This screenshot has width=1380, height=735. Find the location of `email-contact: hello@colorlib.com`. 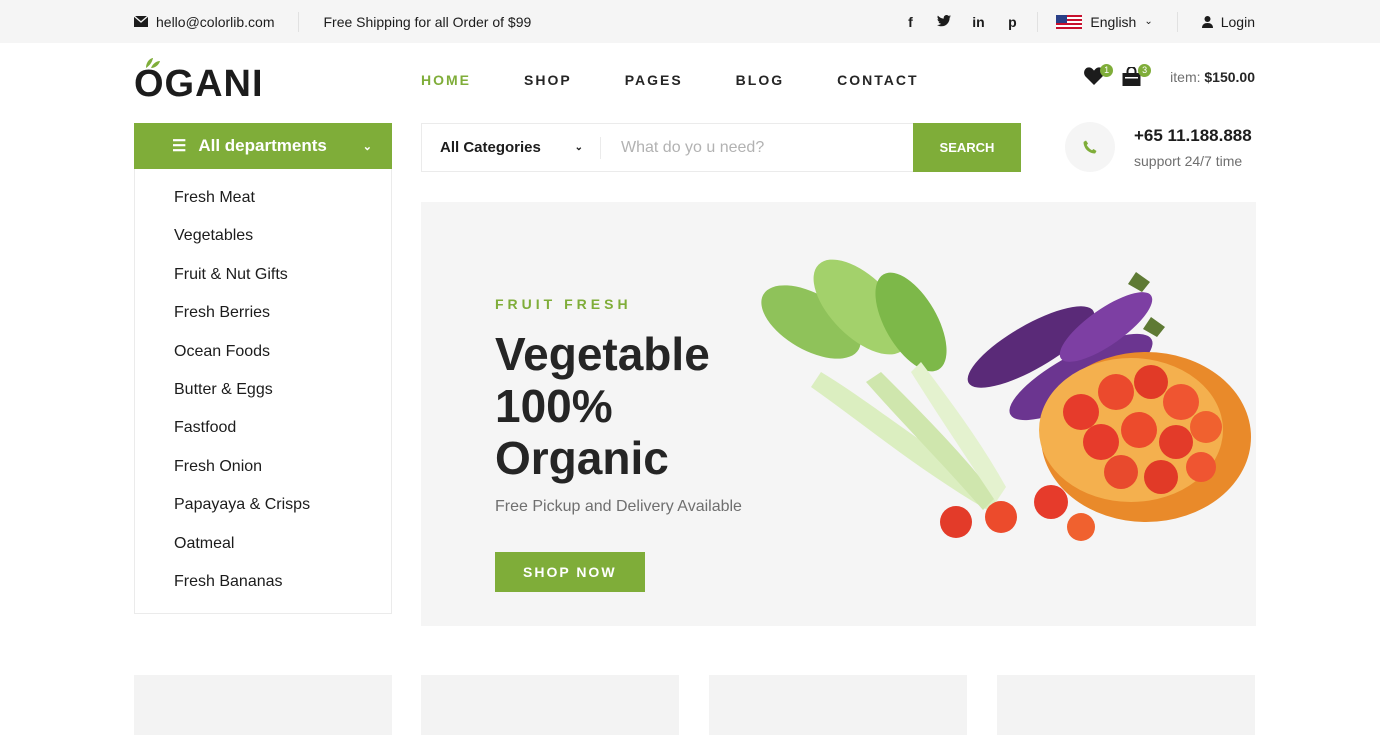

email-contact: hello@colorlib.com is located at coordinates (216, 22).